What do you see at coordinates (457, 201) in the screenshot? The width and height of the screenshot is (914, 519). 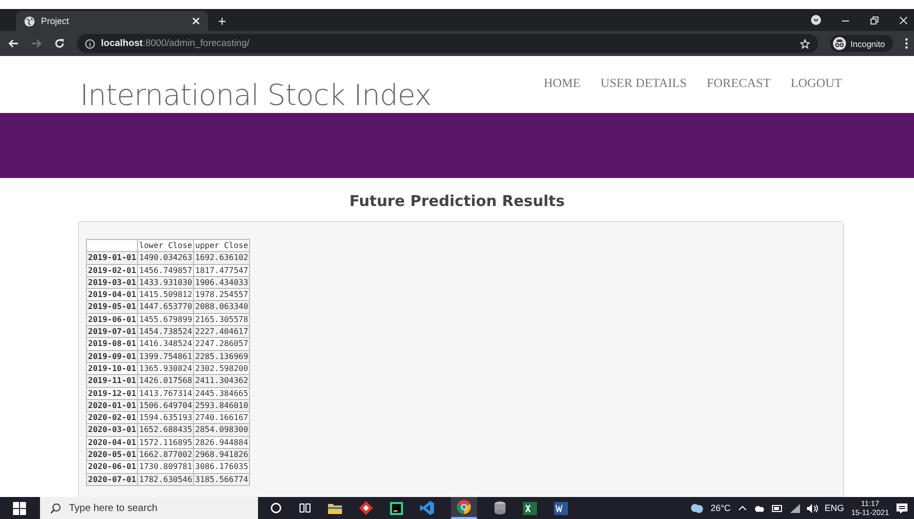 I see `results-heading: Future Prediction Results` at bounding box center [457, 201].